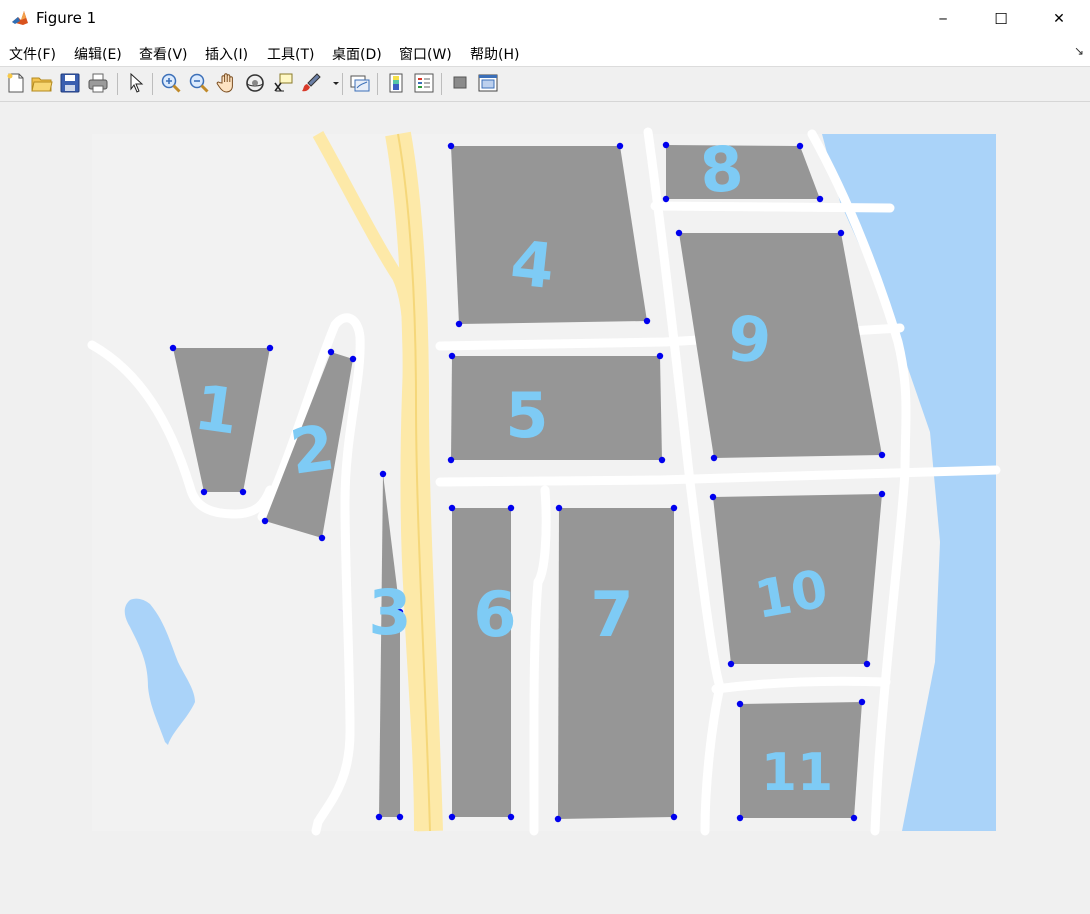 This screenshot has height=914, width=1090. I want to click on maximize-button: ☐, so click(1001, 19).